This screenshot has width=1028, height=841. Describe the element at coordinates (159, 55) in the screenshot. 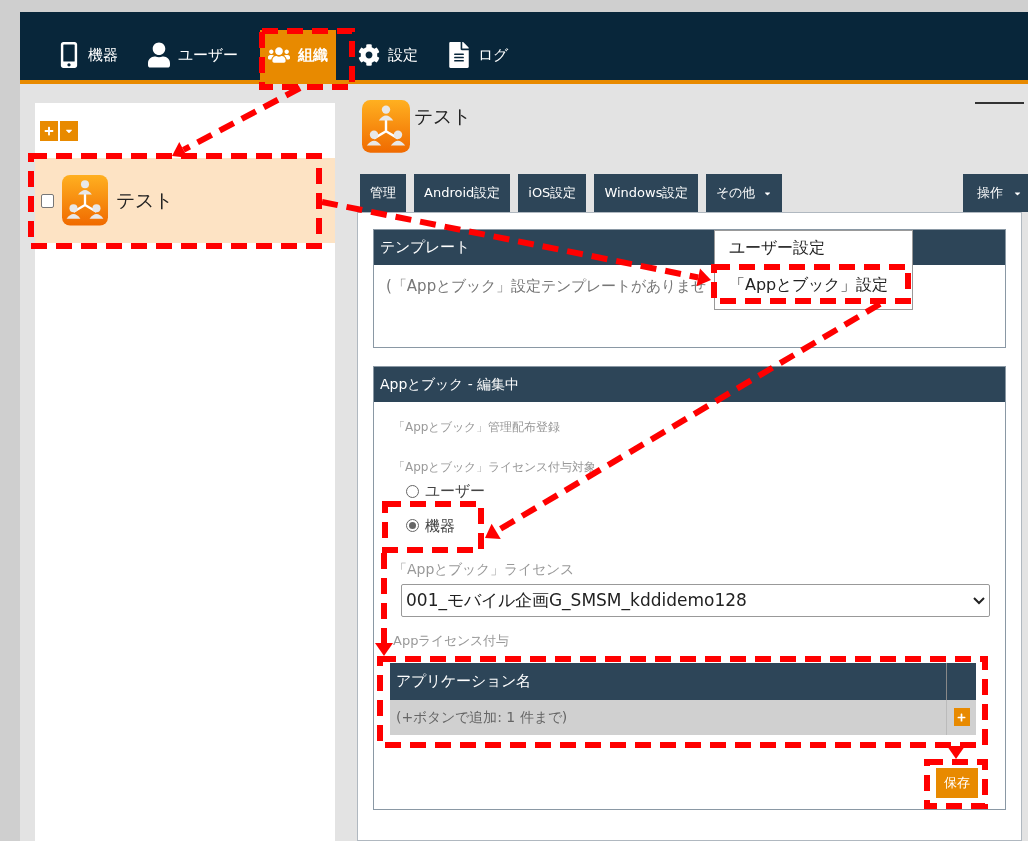

I see `user-icon` at that location.